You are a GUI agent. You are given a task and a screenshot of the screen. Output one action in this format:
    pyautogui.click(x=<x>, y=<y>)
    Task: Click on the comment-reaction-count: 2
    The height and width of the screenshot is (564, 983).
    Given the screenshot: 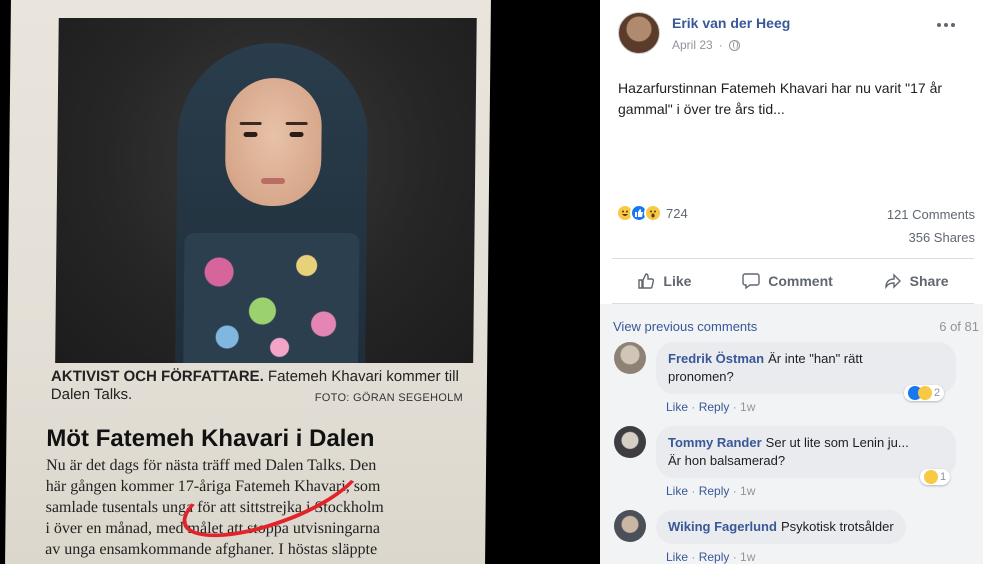 What is the action you would take?
    pyautogui.click(x=937, y=393)
    